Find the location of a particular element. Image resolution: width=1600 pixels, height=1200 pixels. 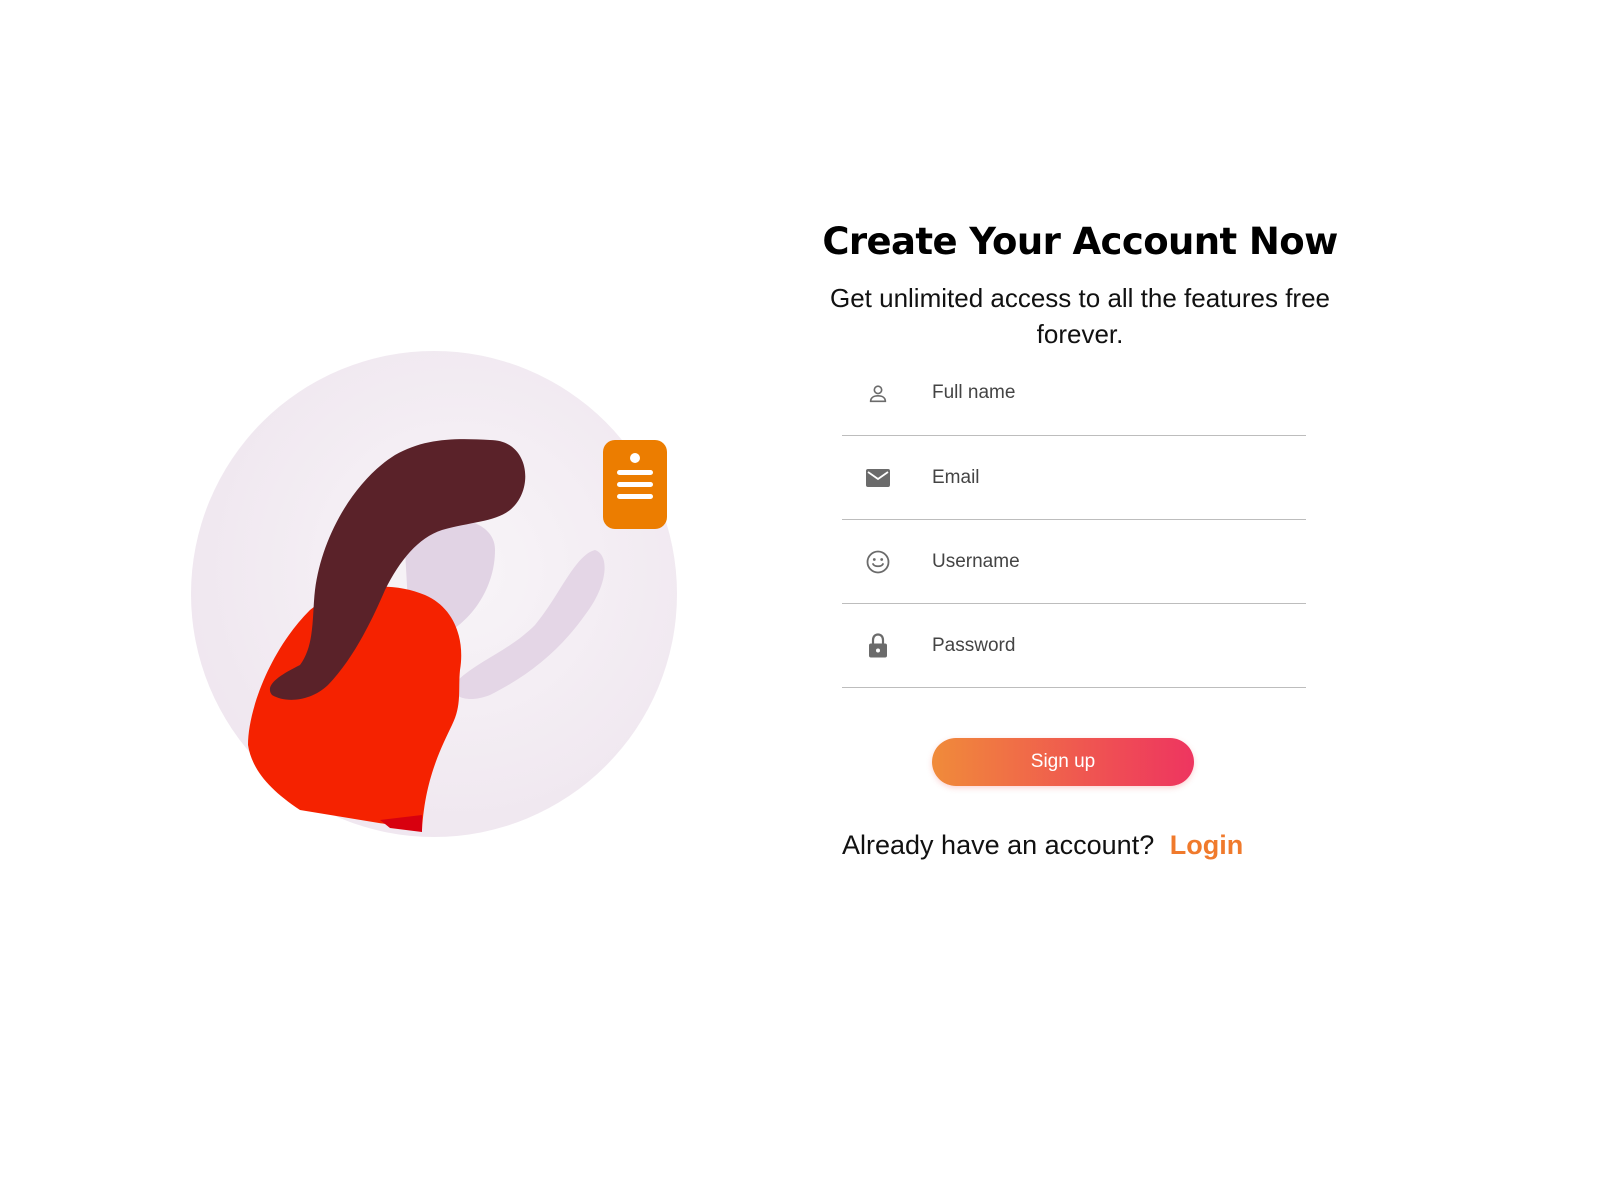

person-icon is located at coordinates (878, 394).